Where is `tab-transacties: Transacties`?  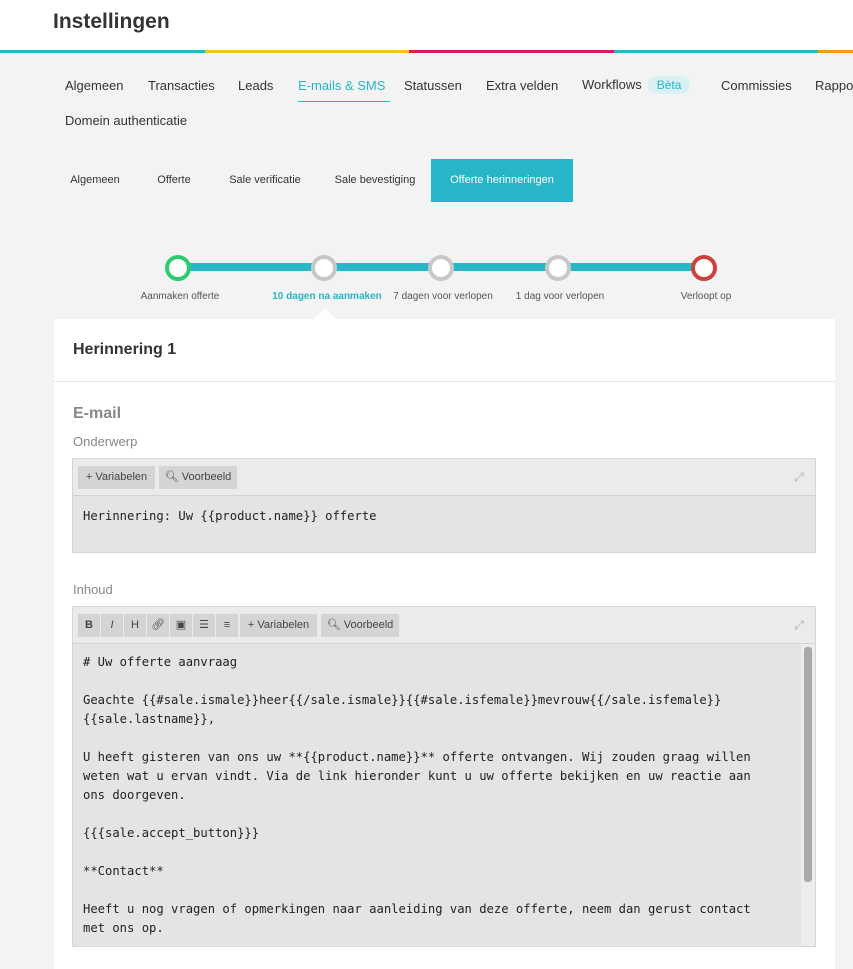
tab-transacties: Transacties is located at coordinates (181, 85).